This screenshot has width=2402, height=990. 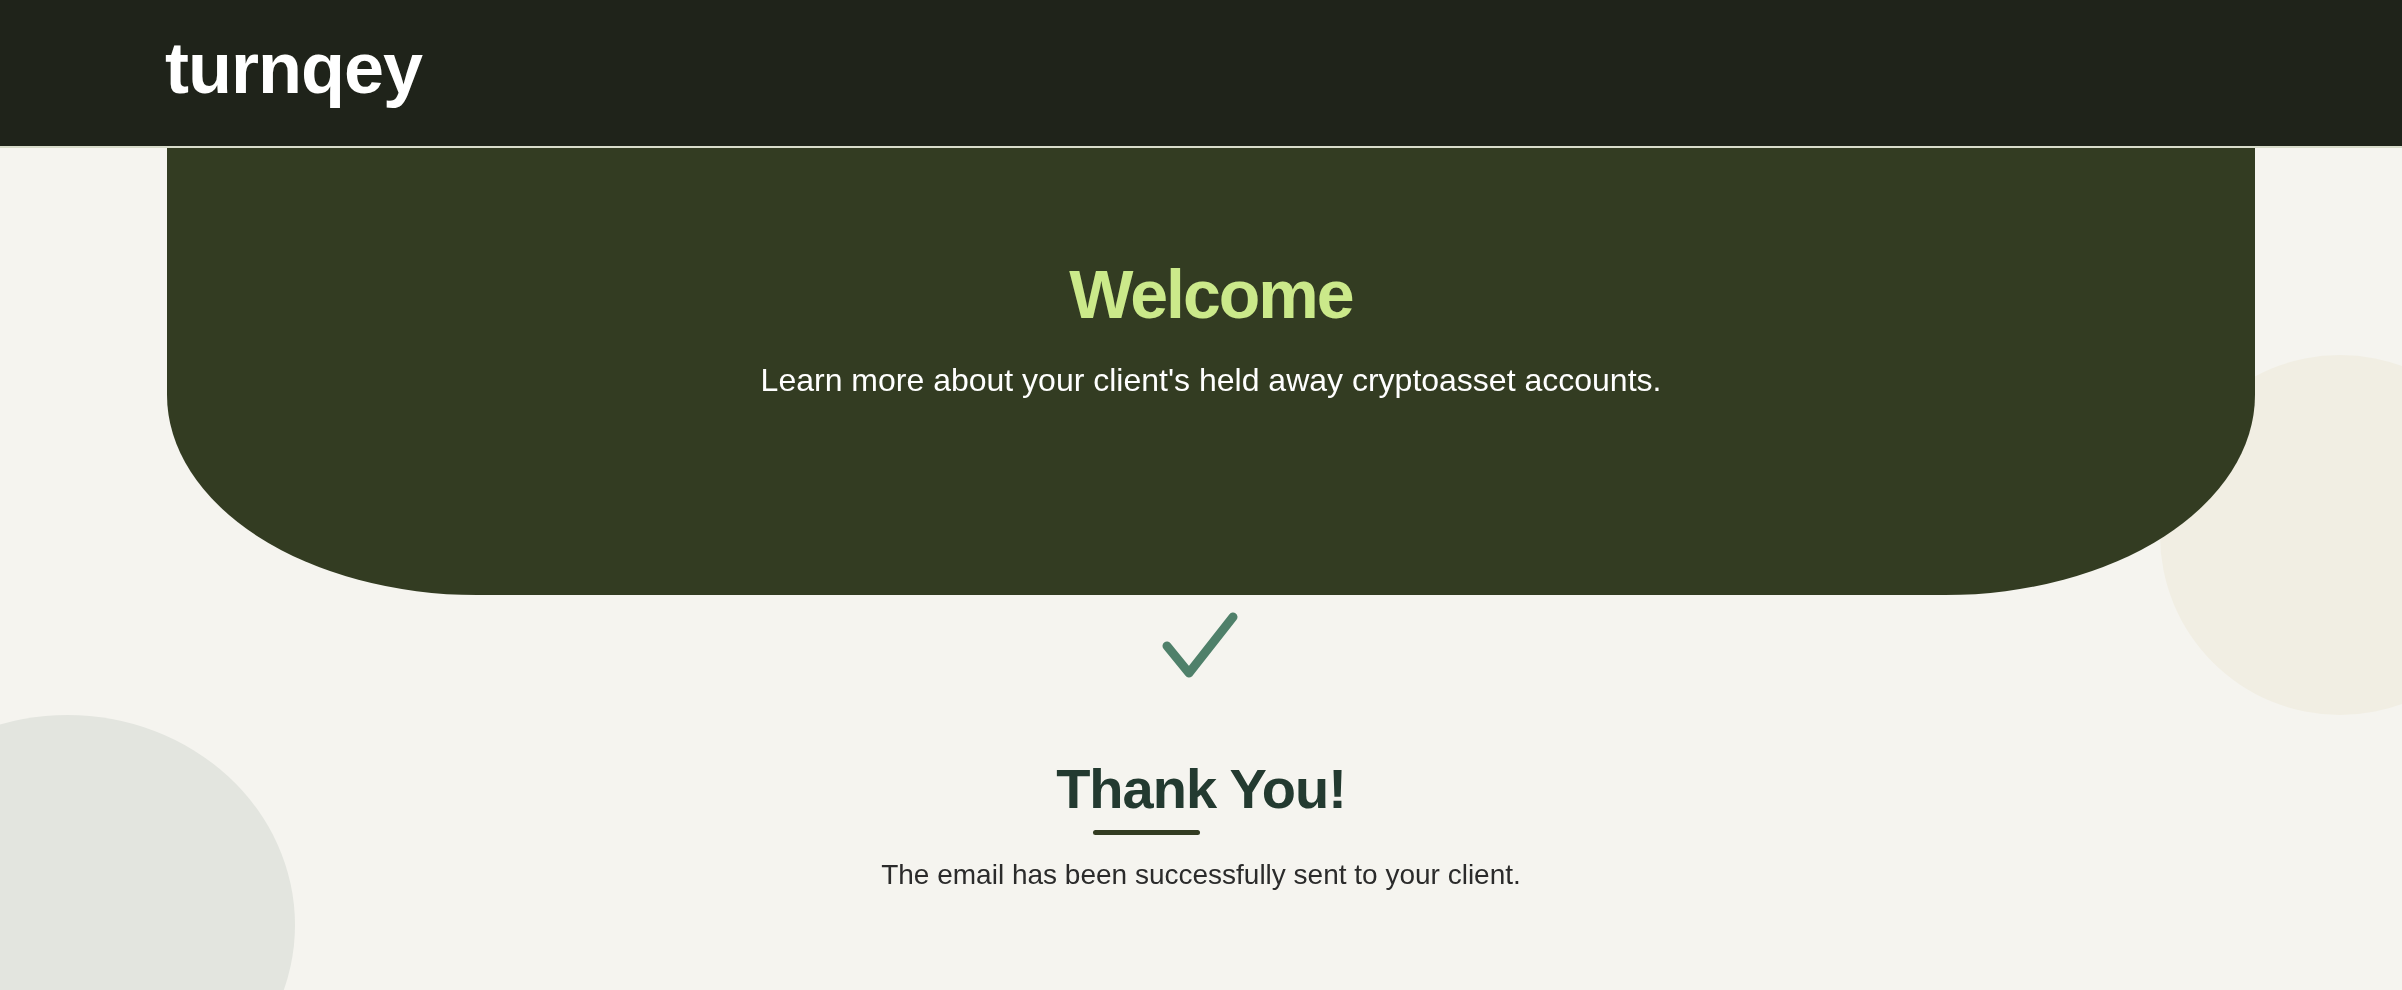 What do you see at coordinates (1201, 789) in the screenshot?
I see `thank-you-title: Thank You!` at bounding box center [1201, 789].